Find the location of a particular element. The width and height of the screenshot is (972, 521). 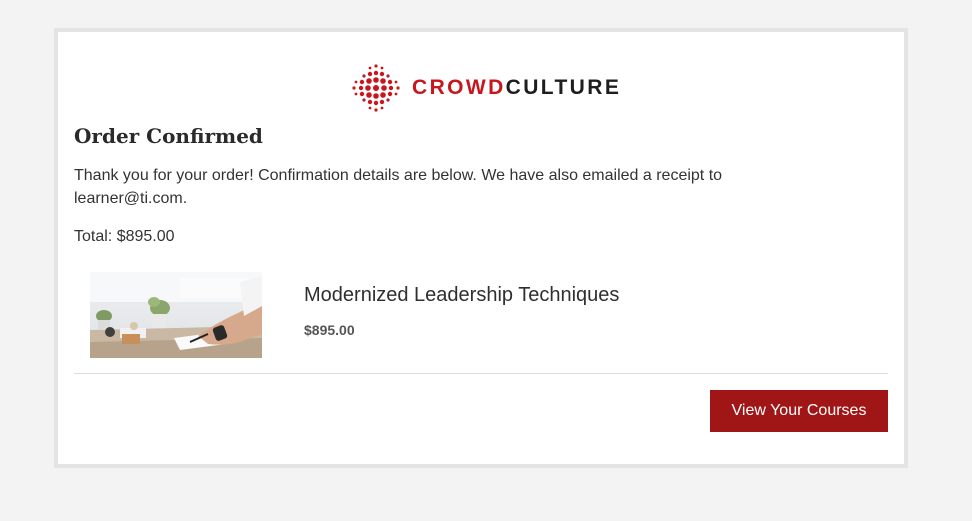

course-thumbnail-image is located at coordinates (176, 315).